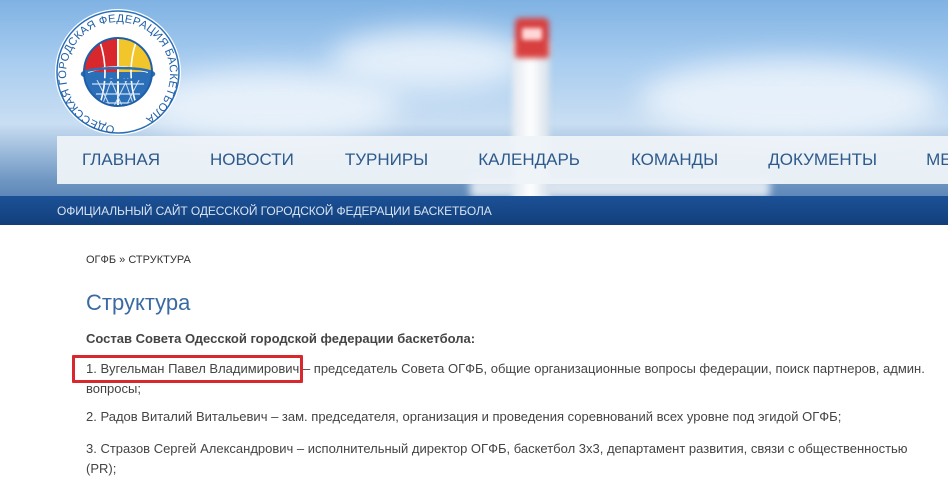 The height and width of the screenshot is (480, 948). I want to click on breadcrumb-current: СТРУКТУРА, so click(159, 260).